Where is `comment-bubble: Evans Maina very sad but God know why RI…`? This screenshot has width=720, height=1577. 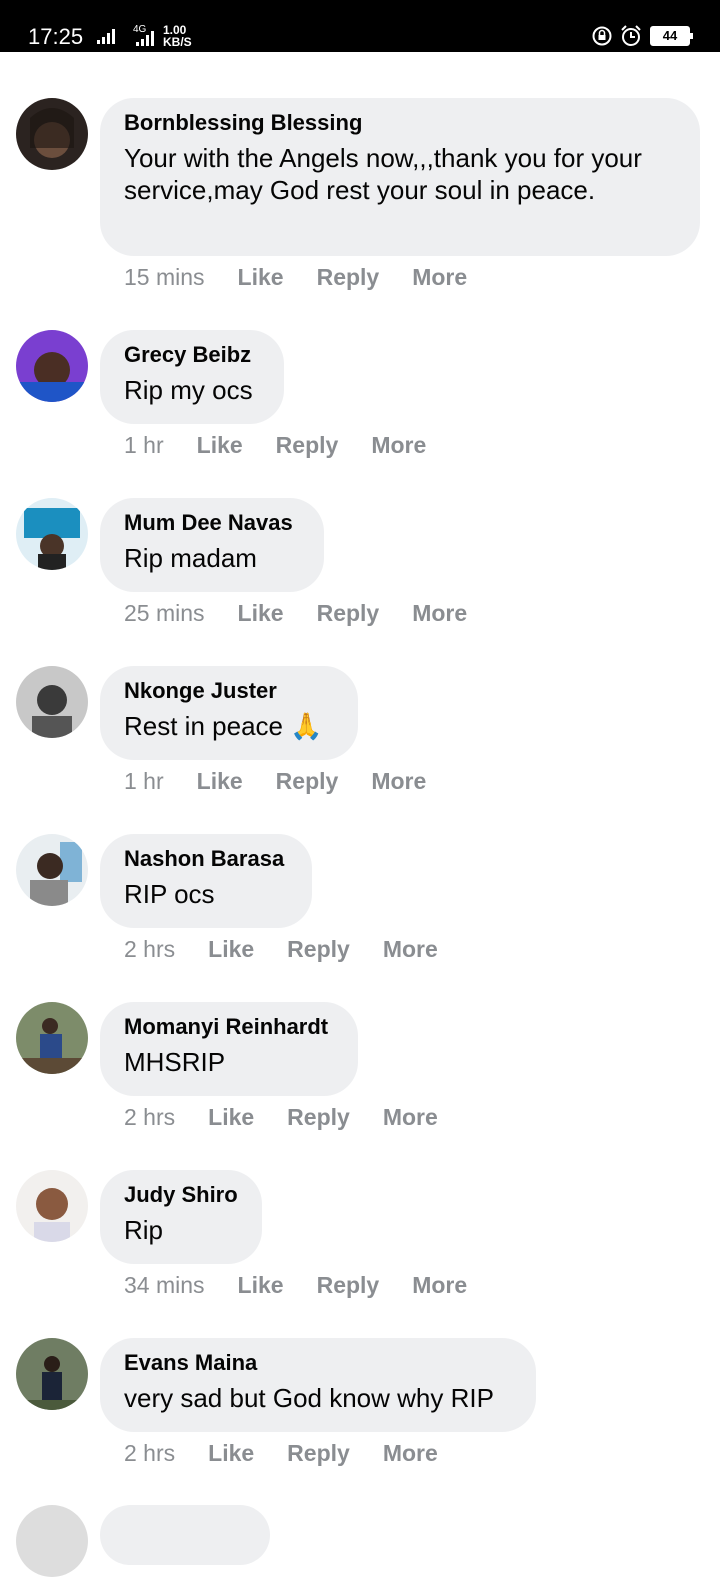
comment-bubble: Evans Maina very sad but God know why RI… is located at coordinates (318, 1385).